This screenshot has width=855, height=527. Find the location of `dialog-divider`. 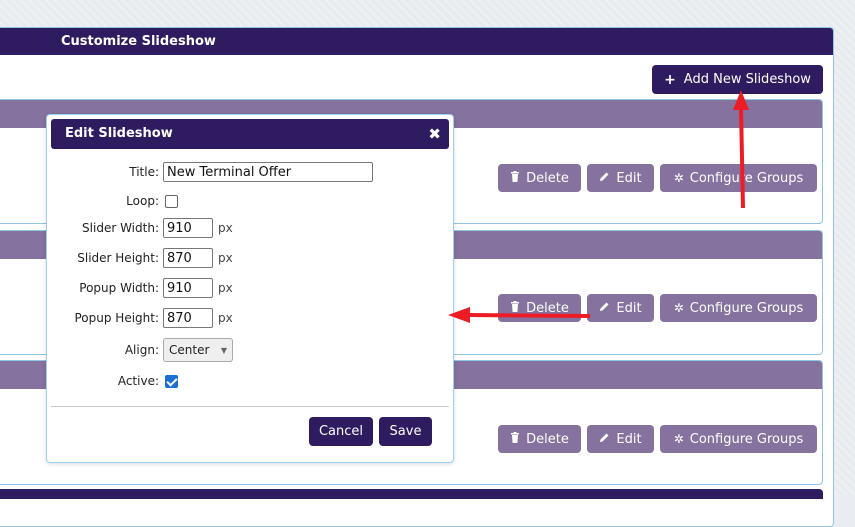

dialog-divider is located at coordinates (250, 406).